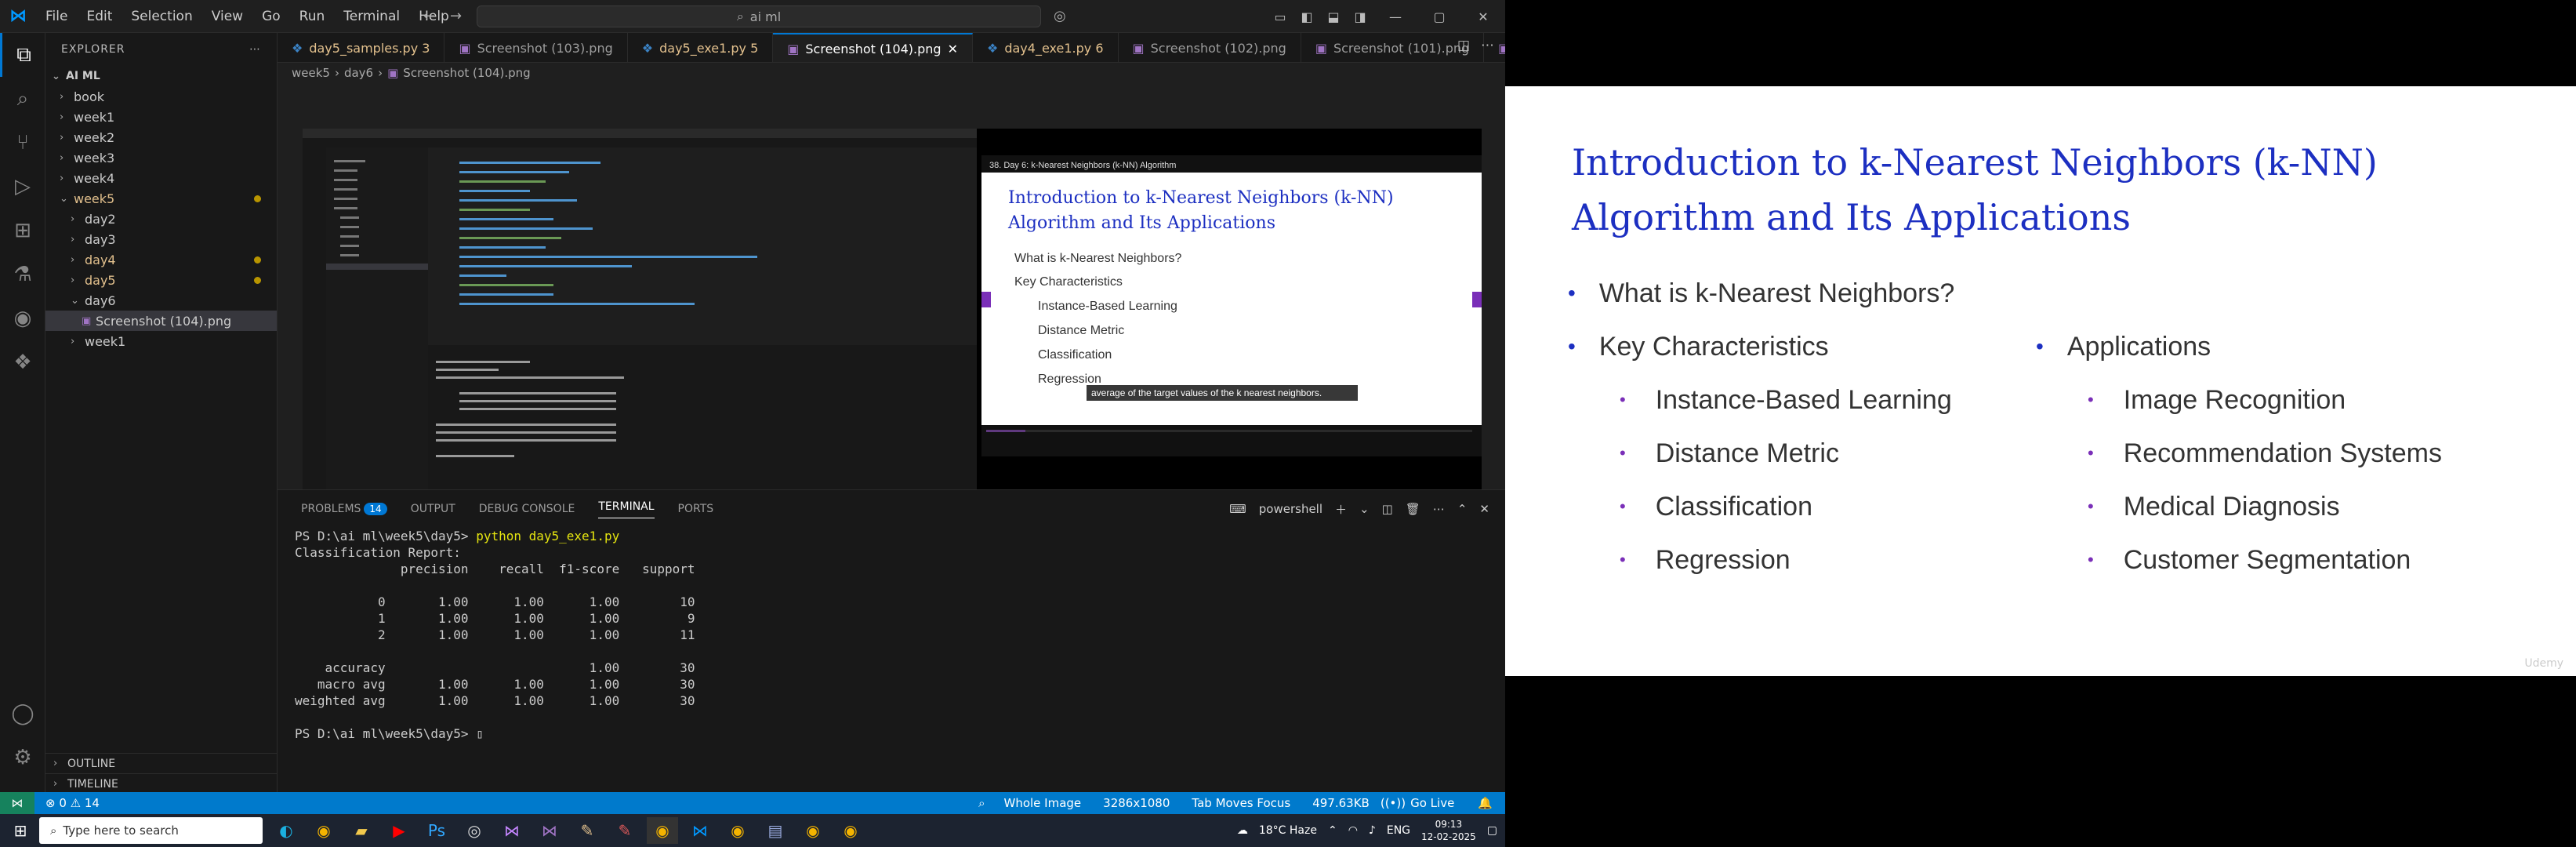 This screenshot has height=847, width=2576. I want to click on zoom-icon: ⌕, so click(981, 803).